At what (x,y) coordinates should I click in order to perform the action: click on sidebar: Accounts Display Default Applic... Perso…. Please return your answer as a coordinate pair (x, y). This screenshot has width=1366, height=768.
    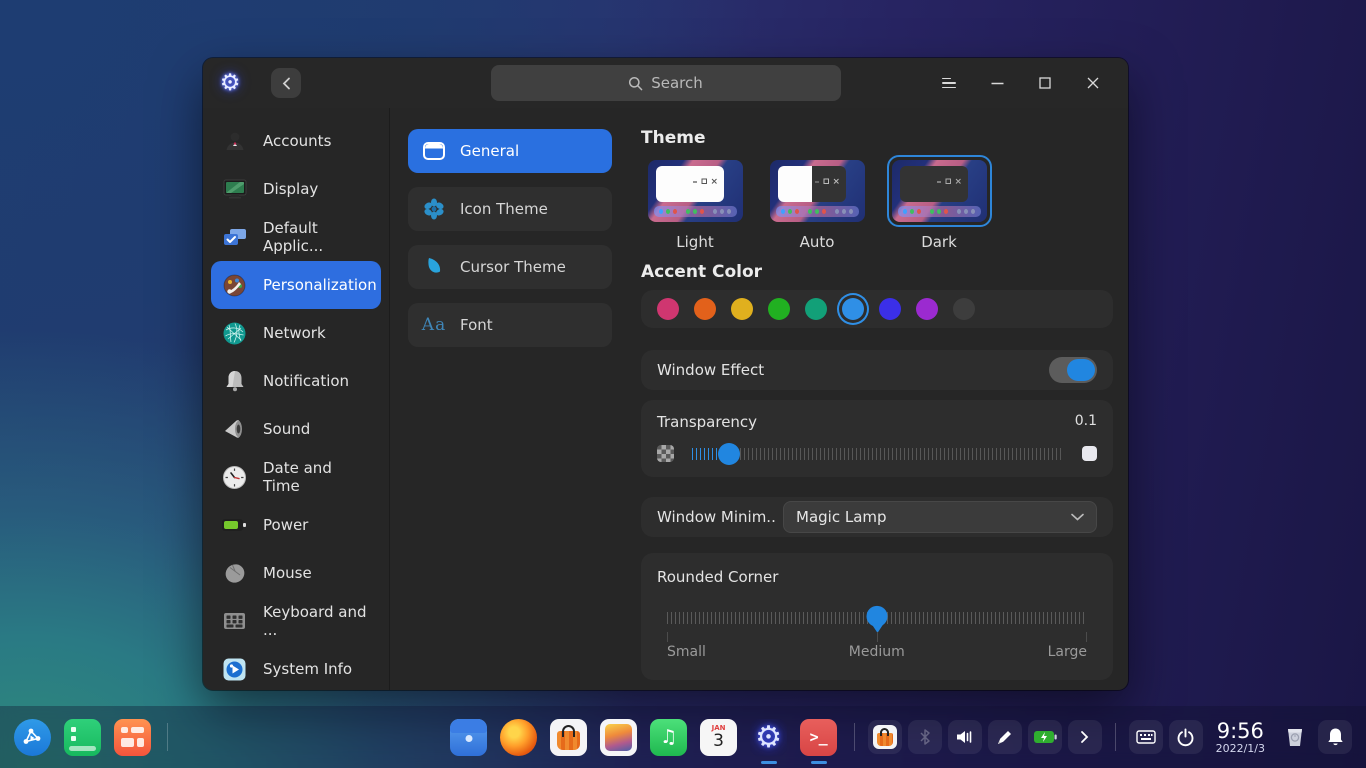
    Looking at the image, I should click on (296, 399).